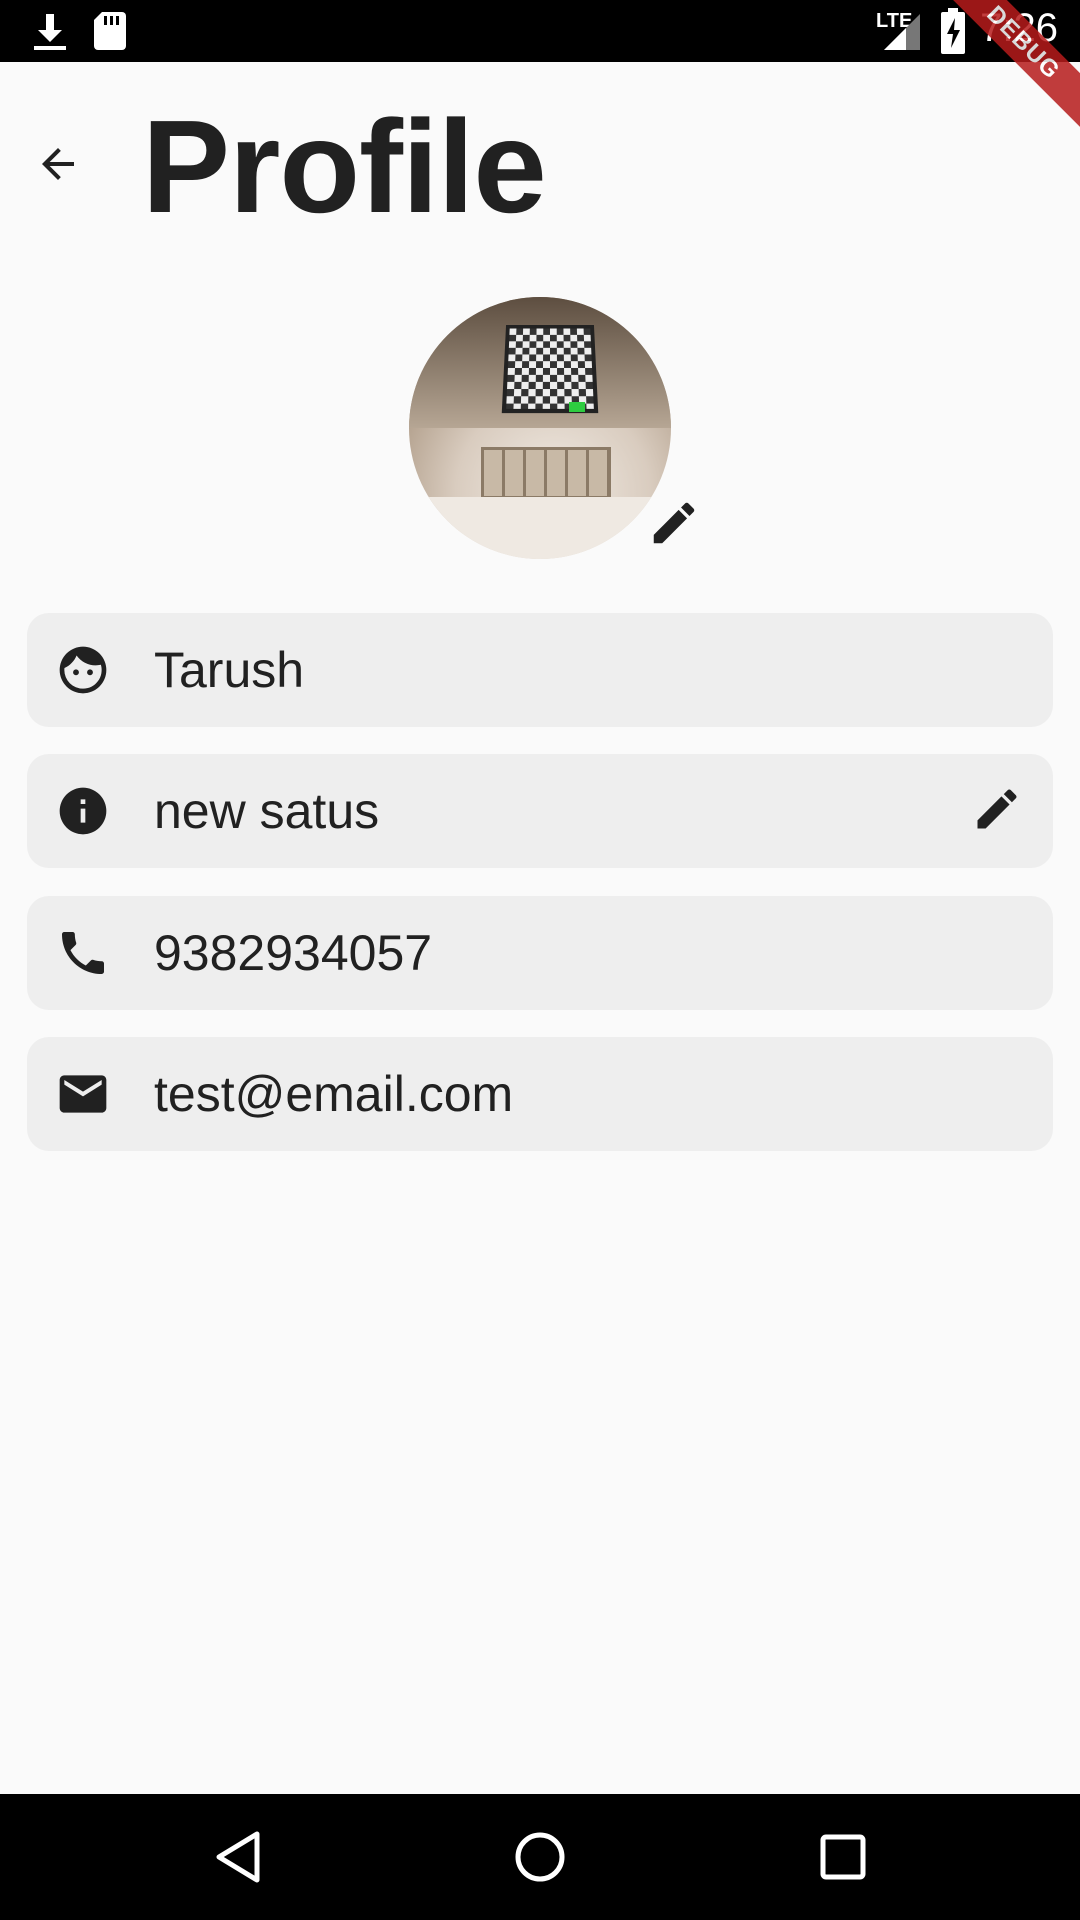  I want to click on download-icon, so click(50, 34).